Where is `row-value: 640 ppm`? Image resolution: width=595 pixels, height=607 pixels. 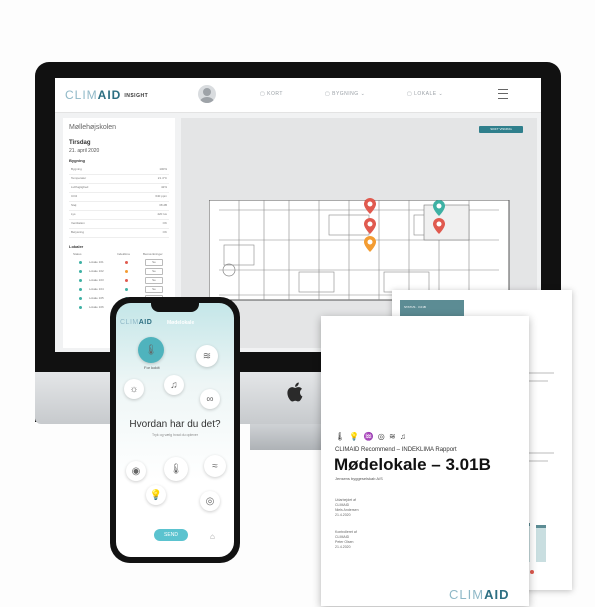 row-value: 640 ppm is located at coordinates (161, 196).